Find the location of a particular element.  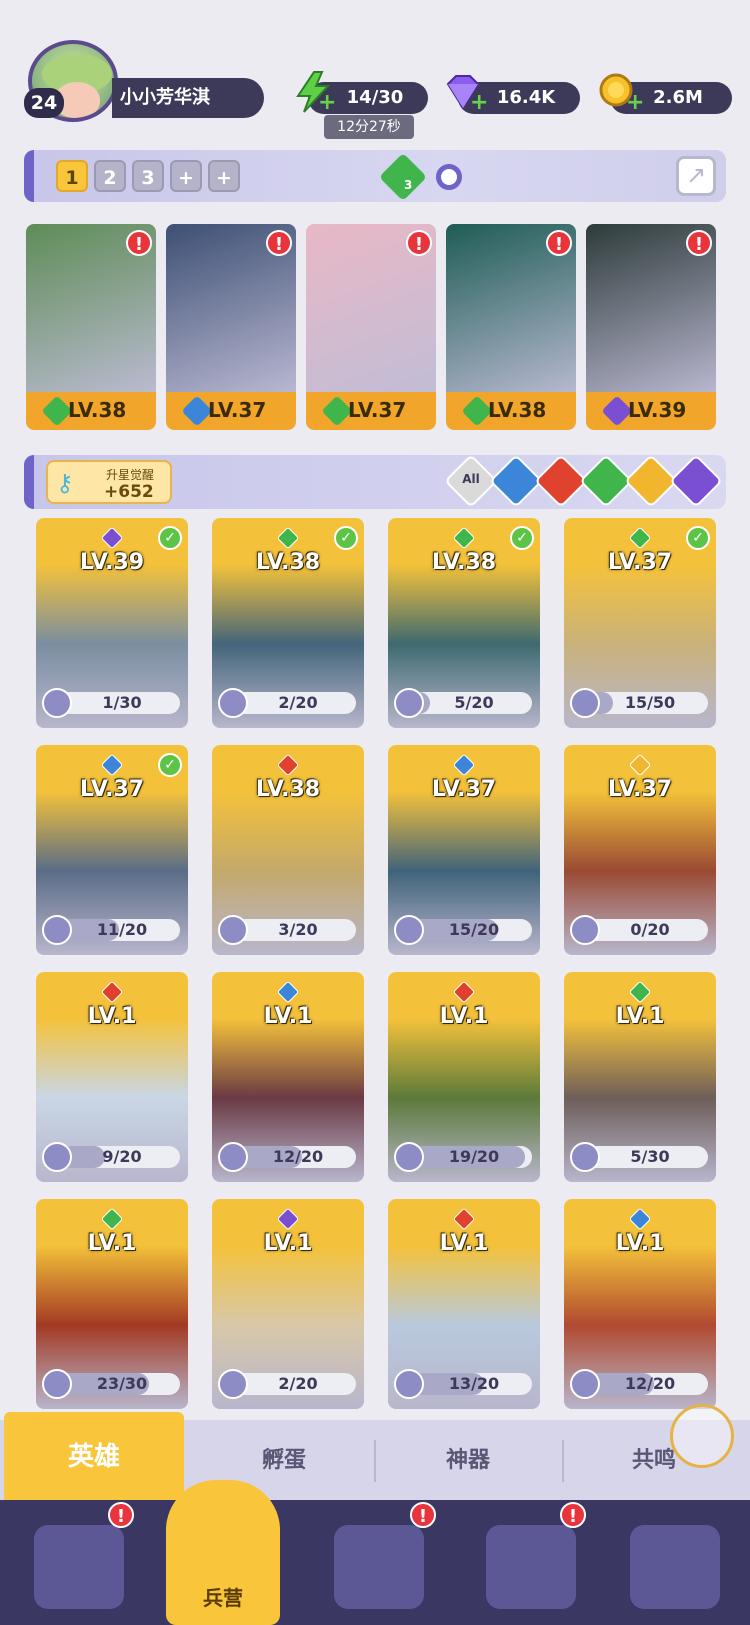

tab-heroes: 英雄 is located at coordinates (94, 1457).